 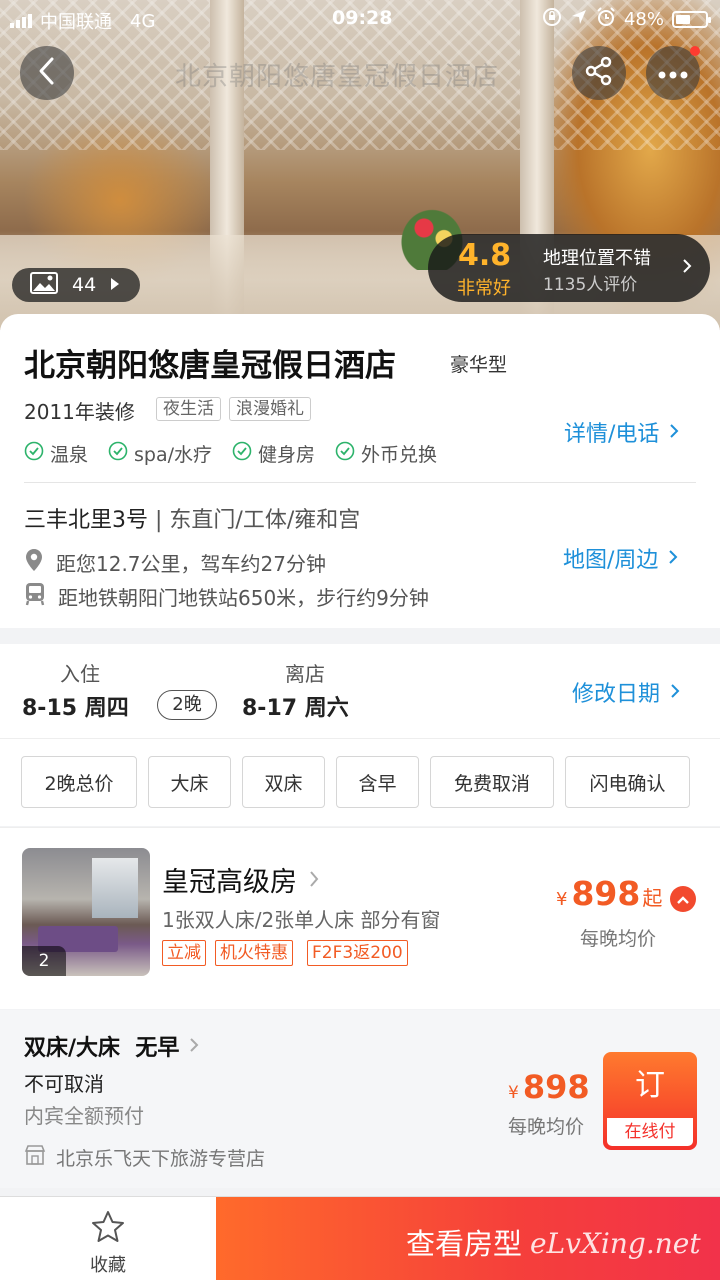 What do you see at coordinates (191, 564) in the screenshot?
I see `distance-text: 距您12.7公里，驾车约27分钟` at bounding box center [191, 564].